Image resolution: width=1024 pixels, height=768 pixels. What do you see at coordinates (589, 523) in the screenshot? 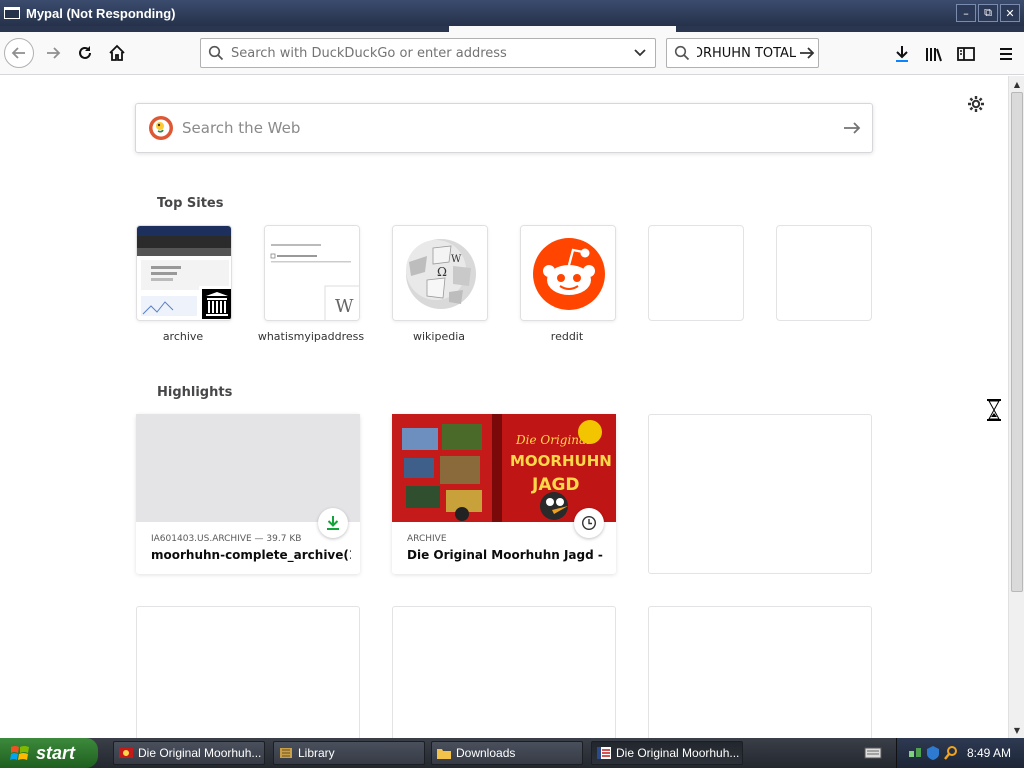
I see `clock-icon` at bounding box center [589, 523].